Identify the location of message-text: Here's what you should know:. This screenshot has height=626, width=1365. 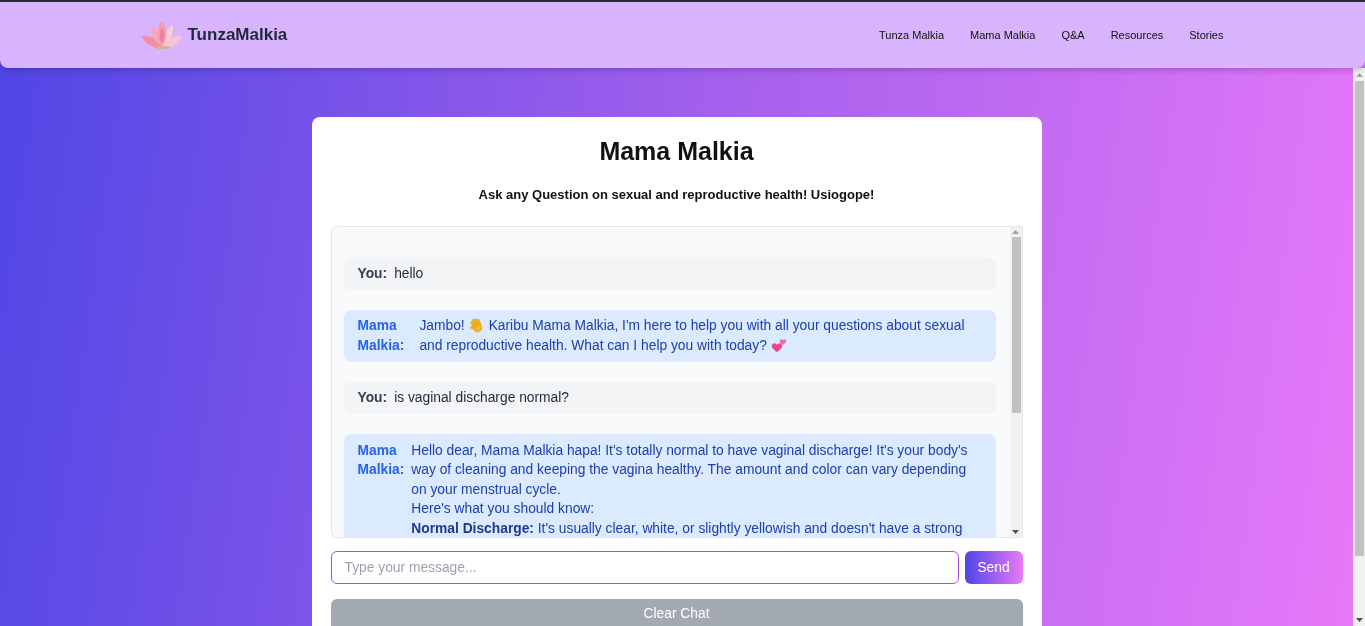
(503, 509).